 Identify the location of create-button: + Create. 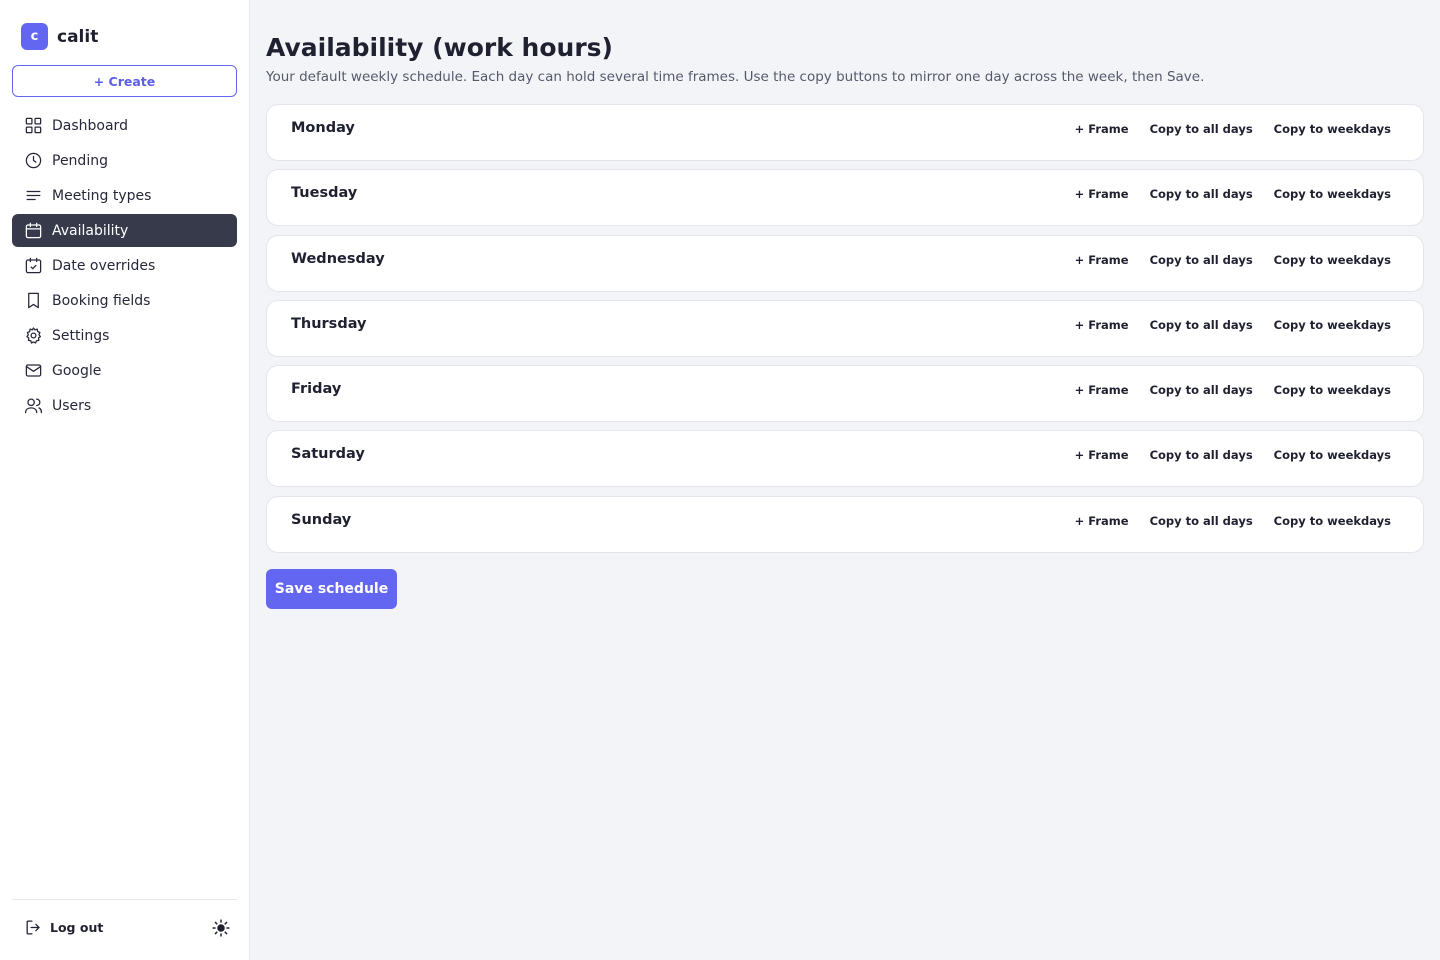
(124, 81).